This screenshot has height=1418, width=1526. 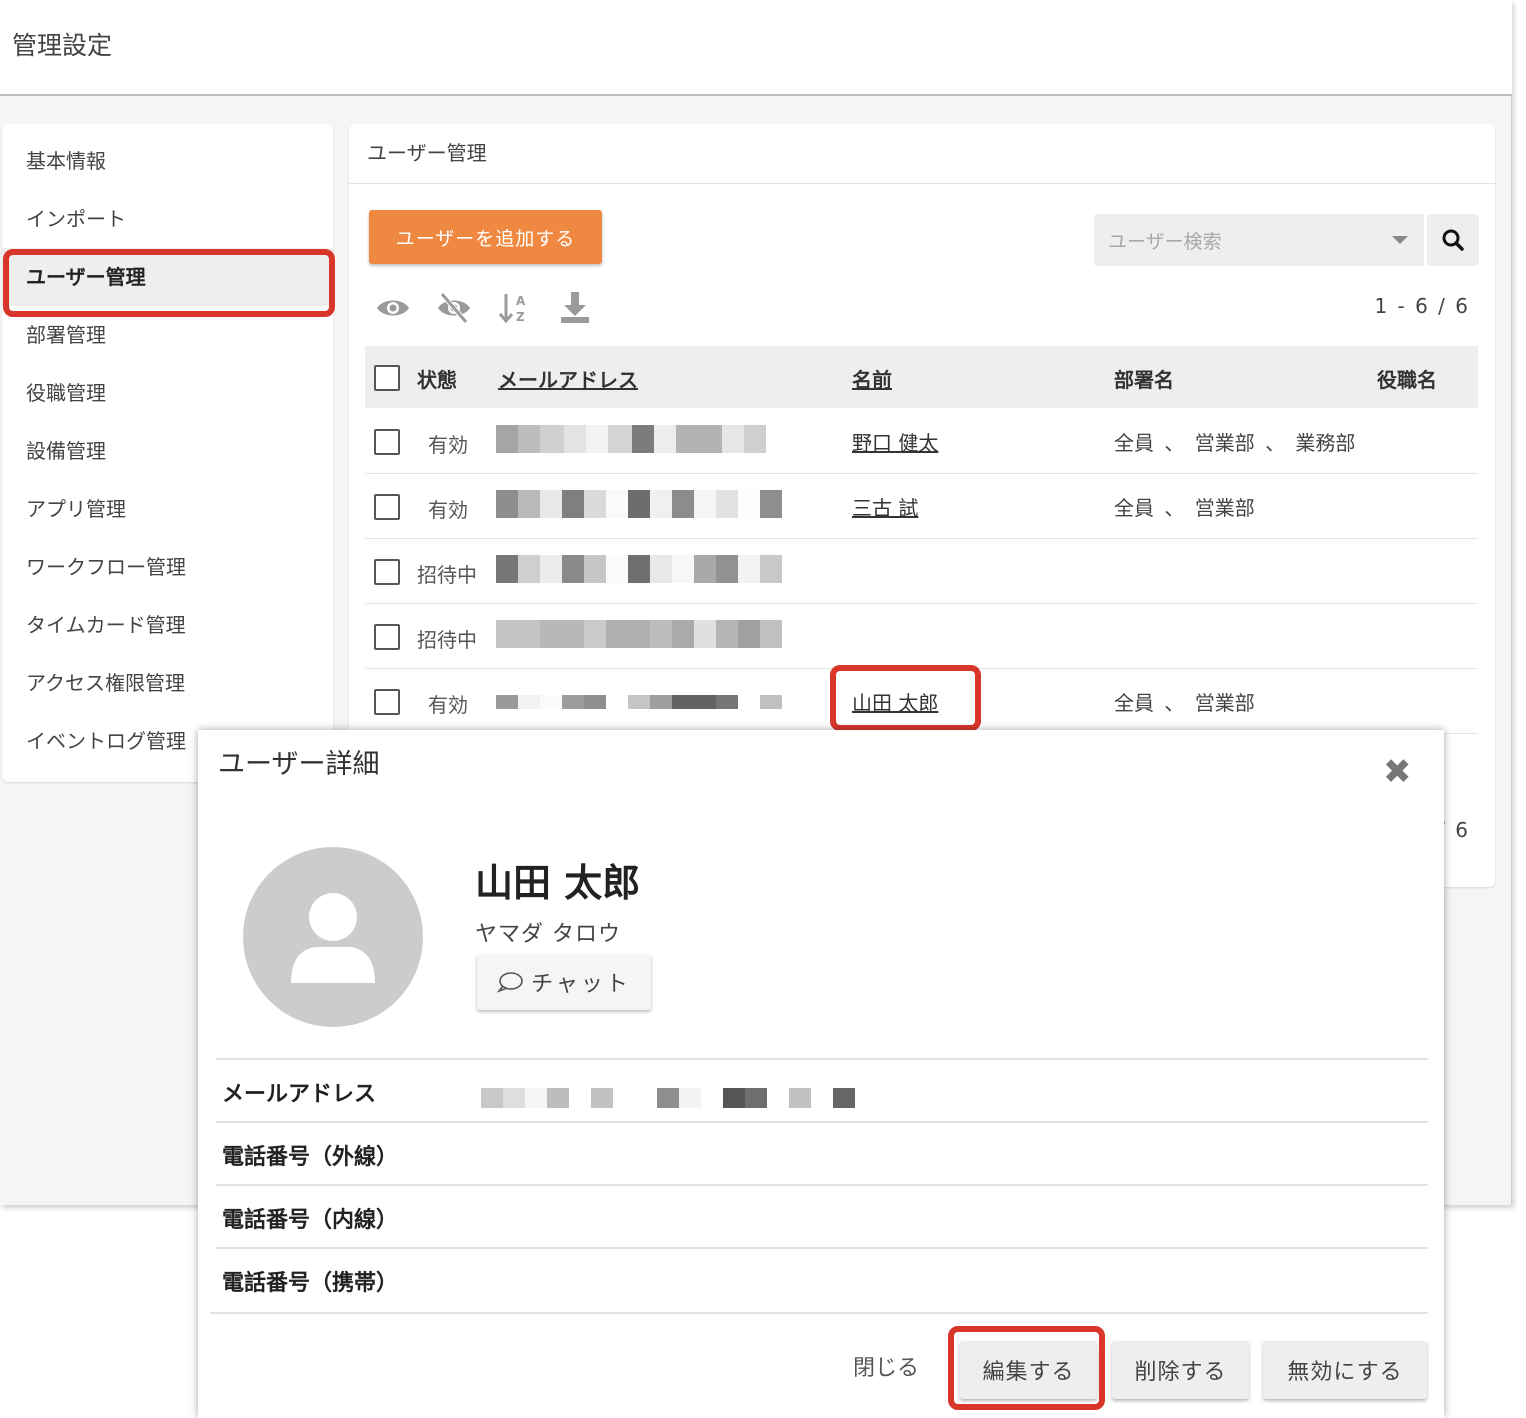 I want to click on sidebar-item-import: インポート, so click(x=167, y=219).